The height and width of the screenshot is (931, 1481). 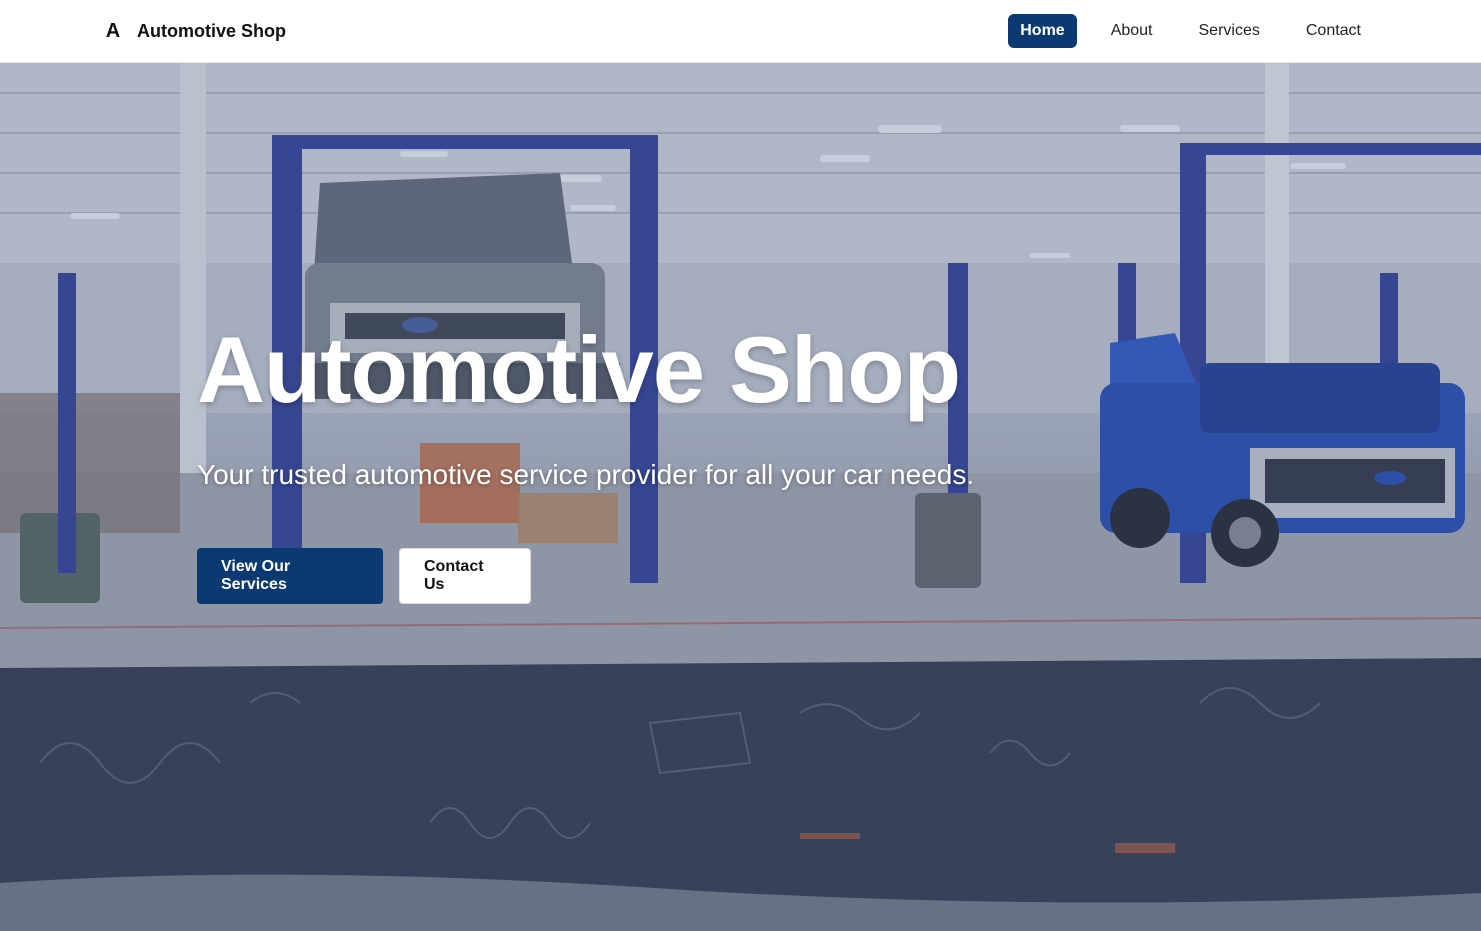 I want to click on hero-title: Automotive Shop, so click(x=579, y=369).